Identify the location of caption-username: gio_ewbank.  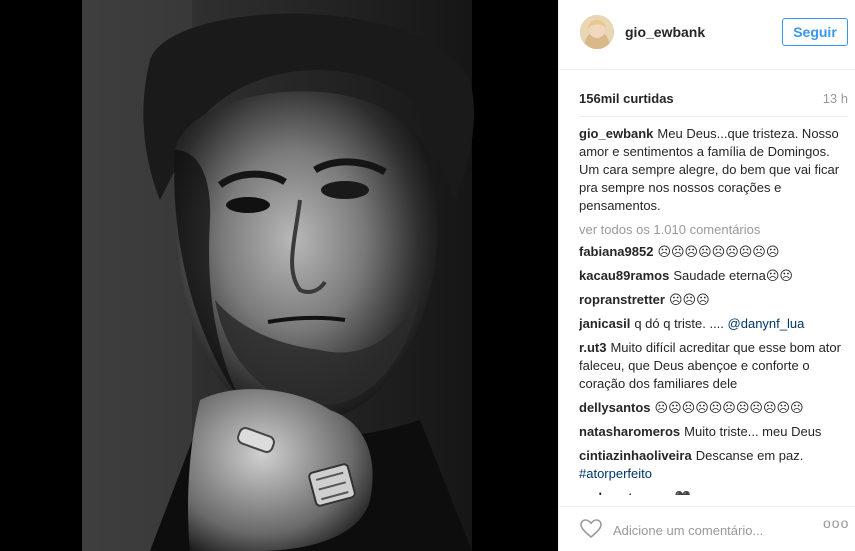
(616, 133).